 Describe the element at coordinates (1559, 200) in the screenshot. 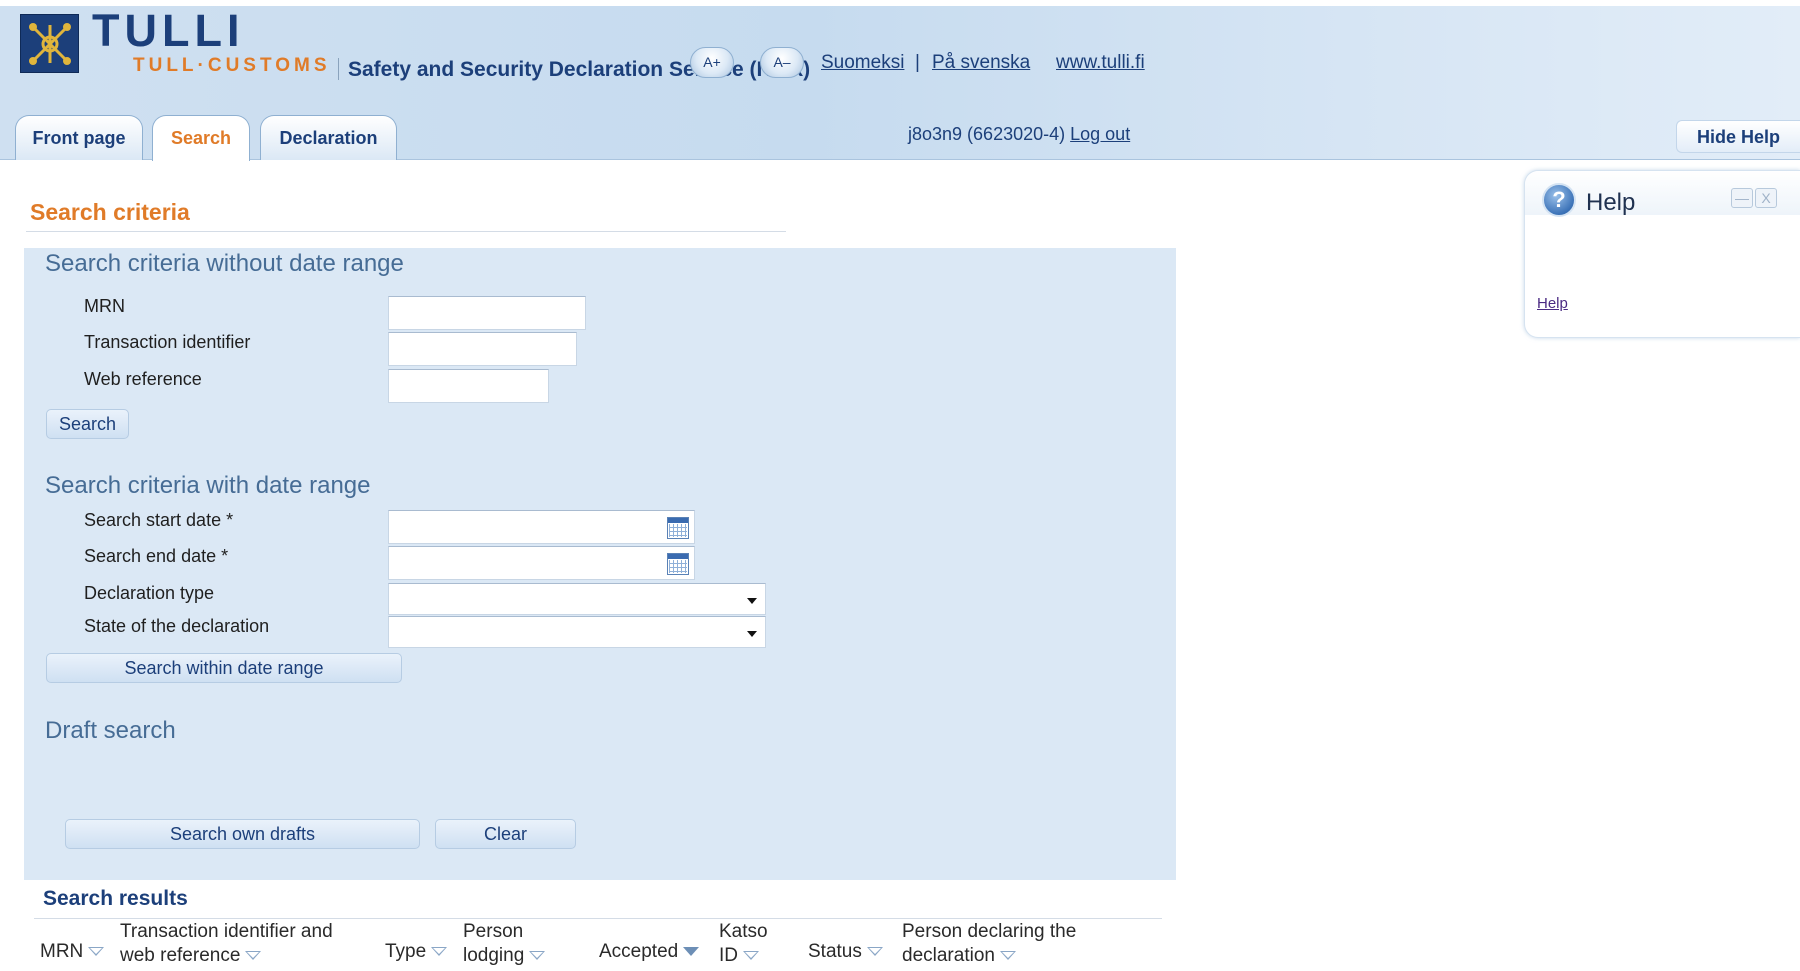

I see `help-question-icon: ?` at that location.